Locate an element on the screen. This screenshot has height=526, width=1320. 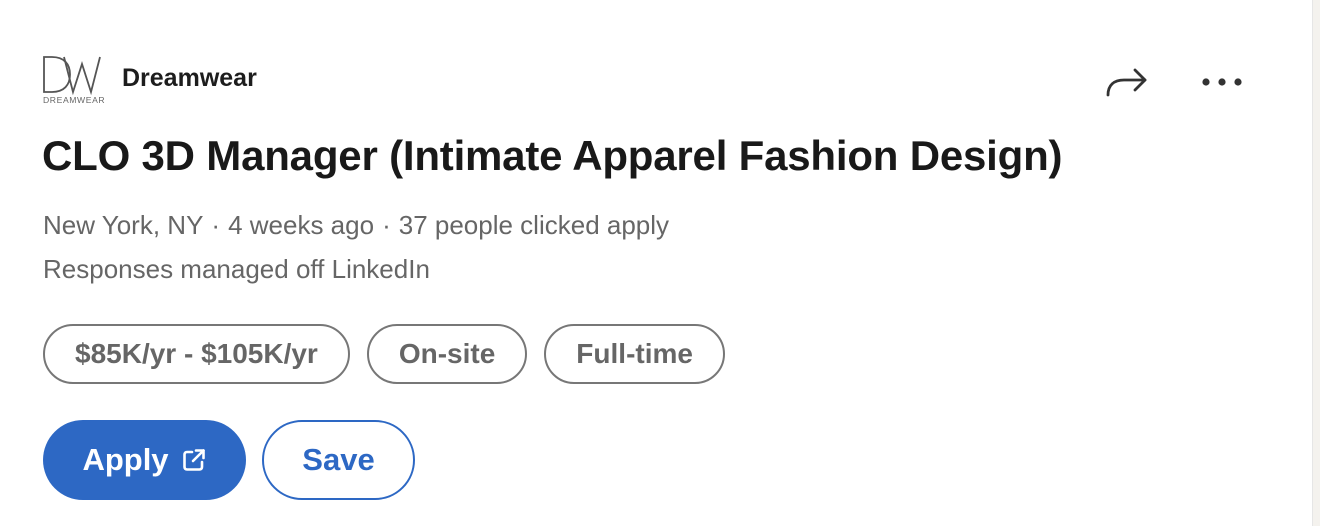
applicant-count: 37 people clicked apply is located at coordinates (534, 225).